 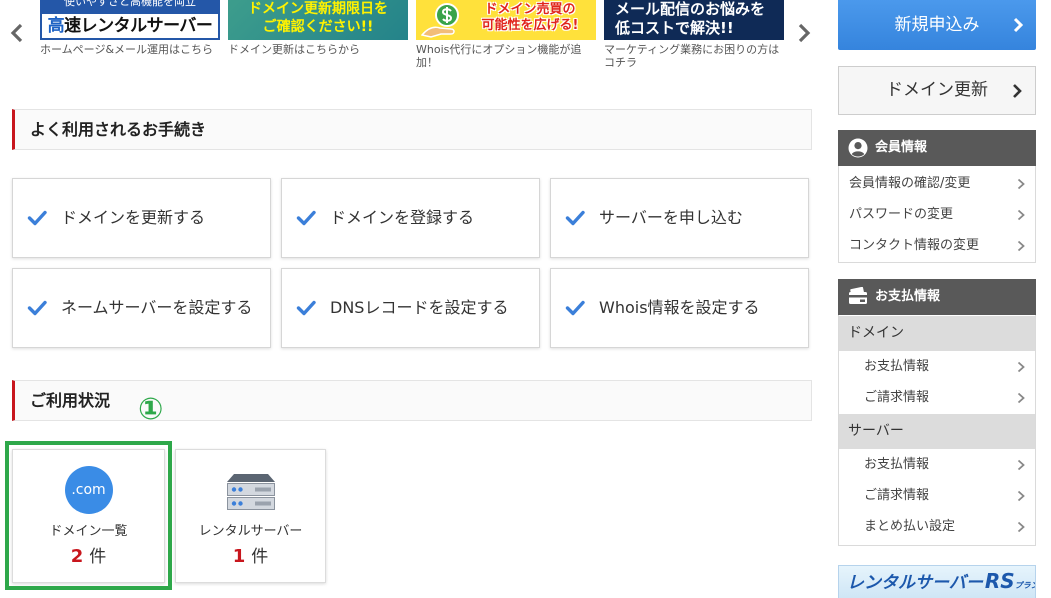 What do you see at coordinates (690, 9) in the screenshot?
I see `banner-line: メール配信のお悩みを` at bounding box center [690, 9].